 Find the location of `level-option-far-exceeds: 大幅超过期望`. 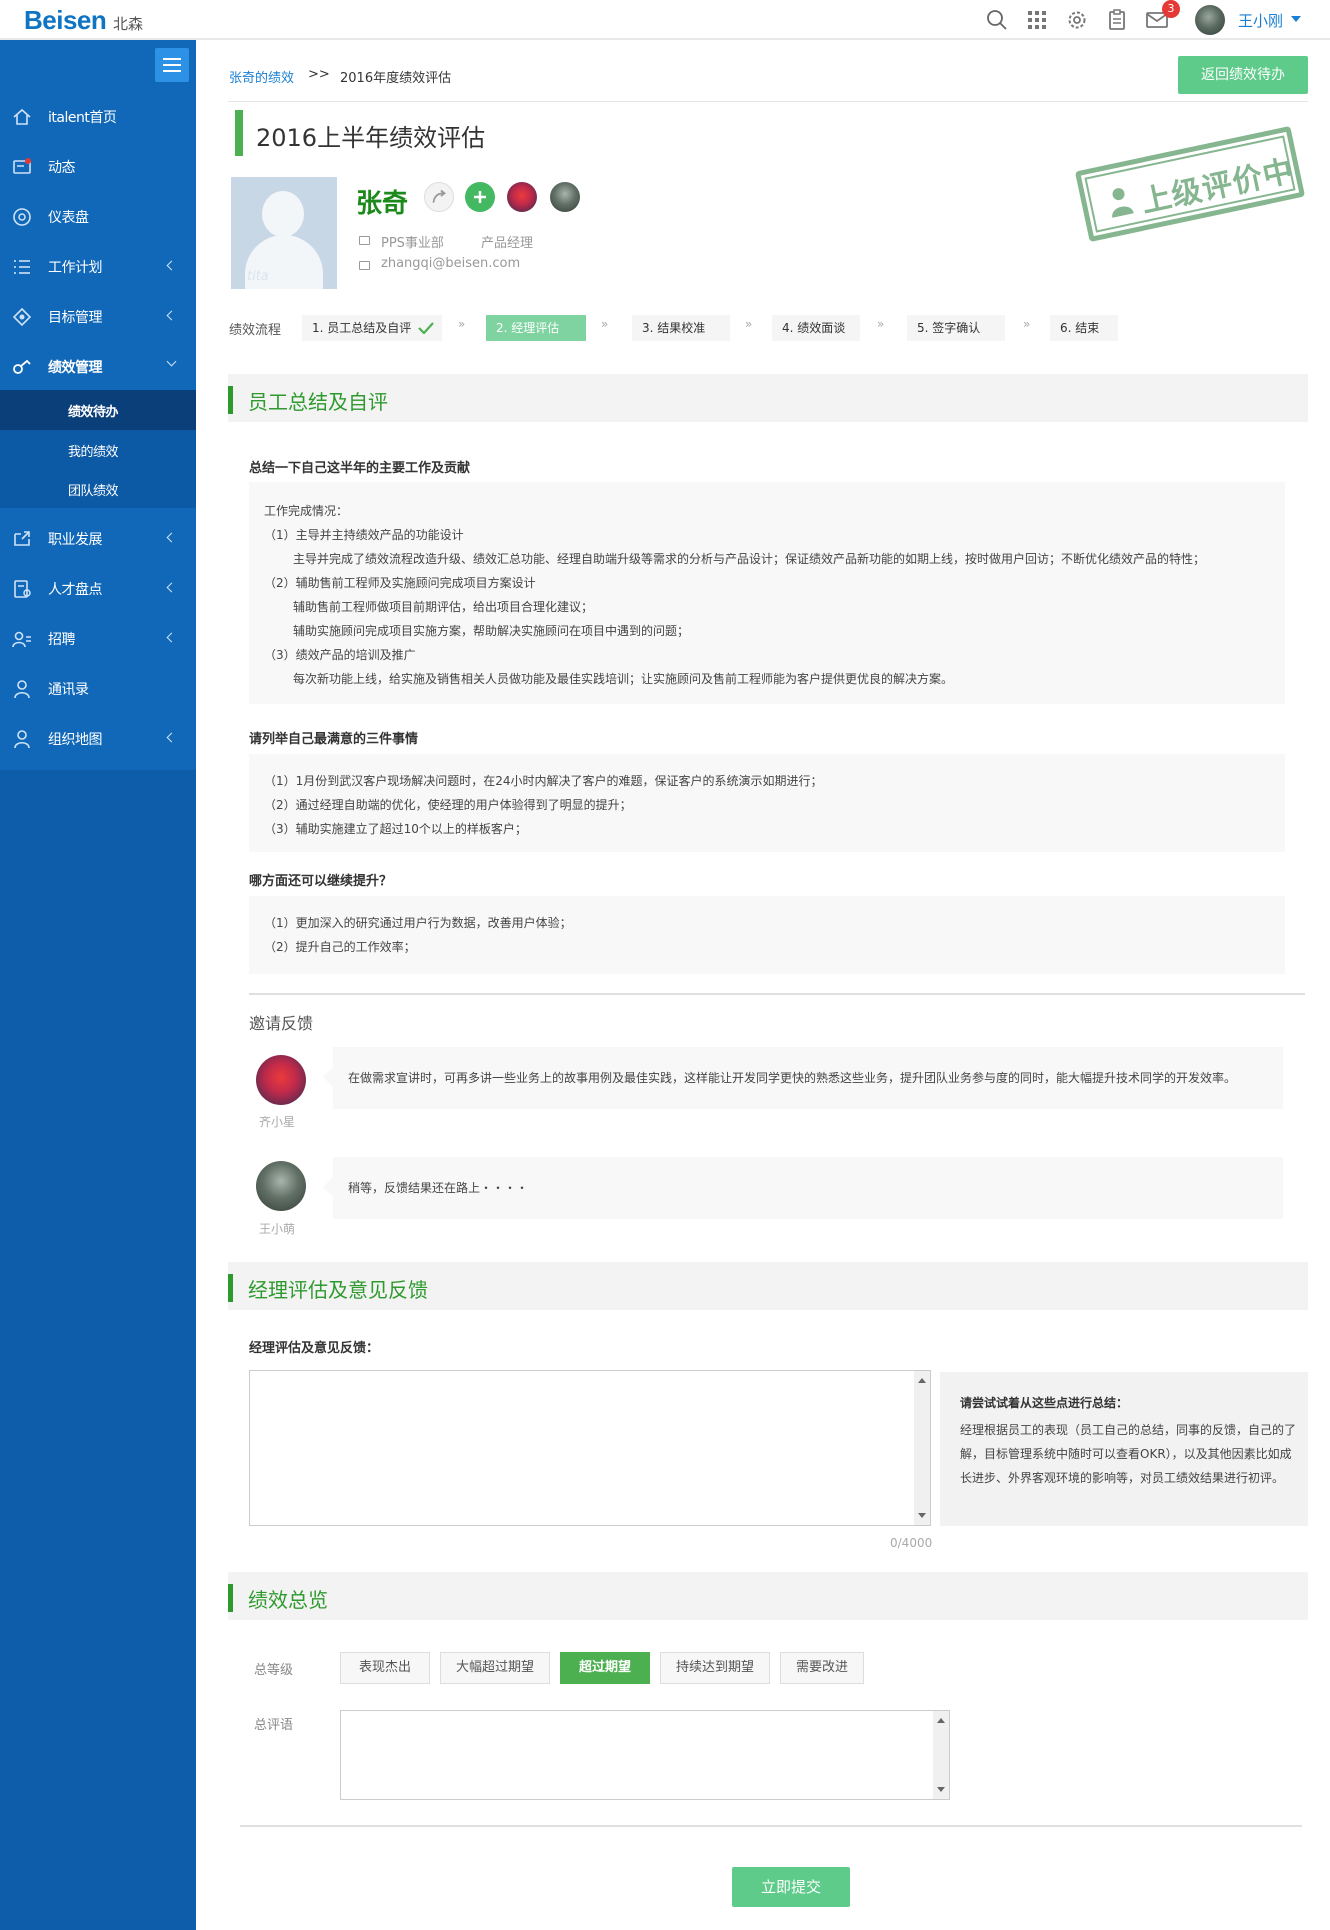

level-option-far-exceeds: 大幅超过期望 is located at coordinates (495, 1668).